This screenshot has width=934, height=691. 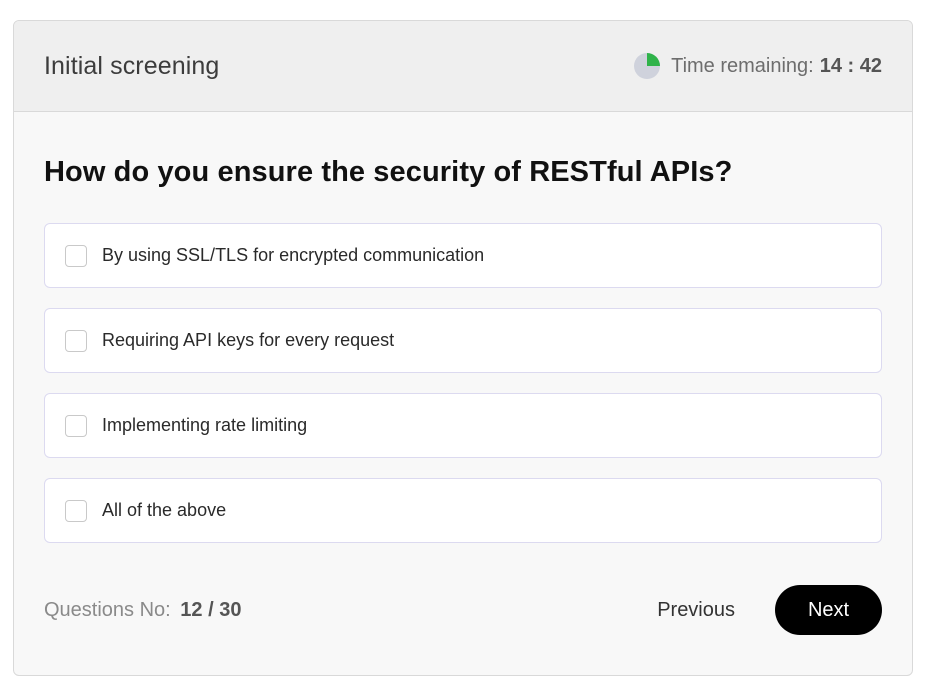 I want to click on answer-label: All of the above, so click(x=164, y=510).